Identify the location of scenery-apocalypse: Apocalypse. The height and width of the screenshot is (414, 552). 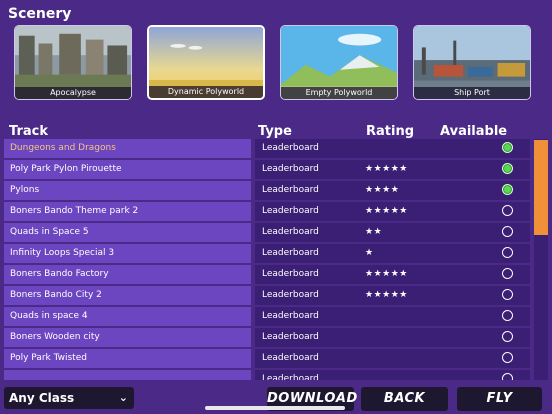
(73, 62).